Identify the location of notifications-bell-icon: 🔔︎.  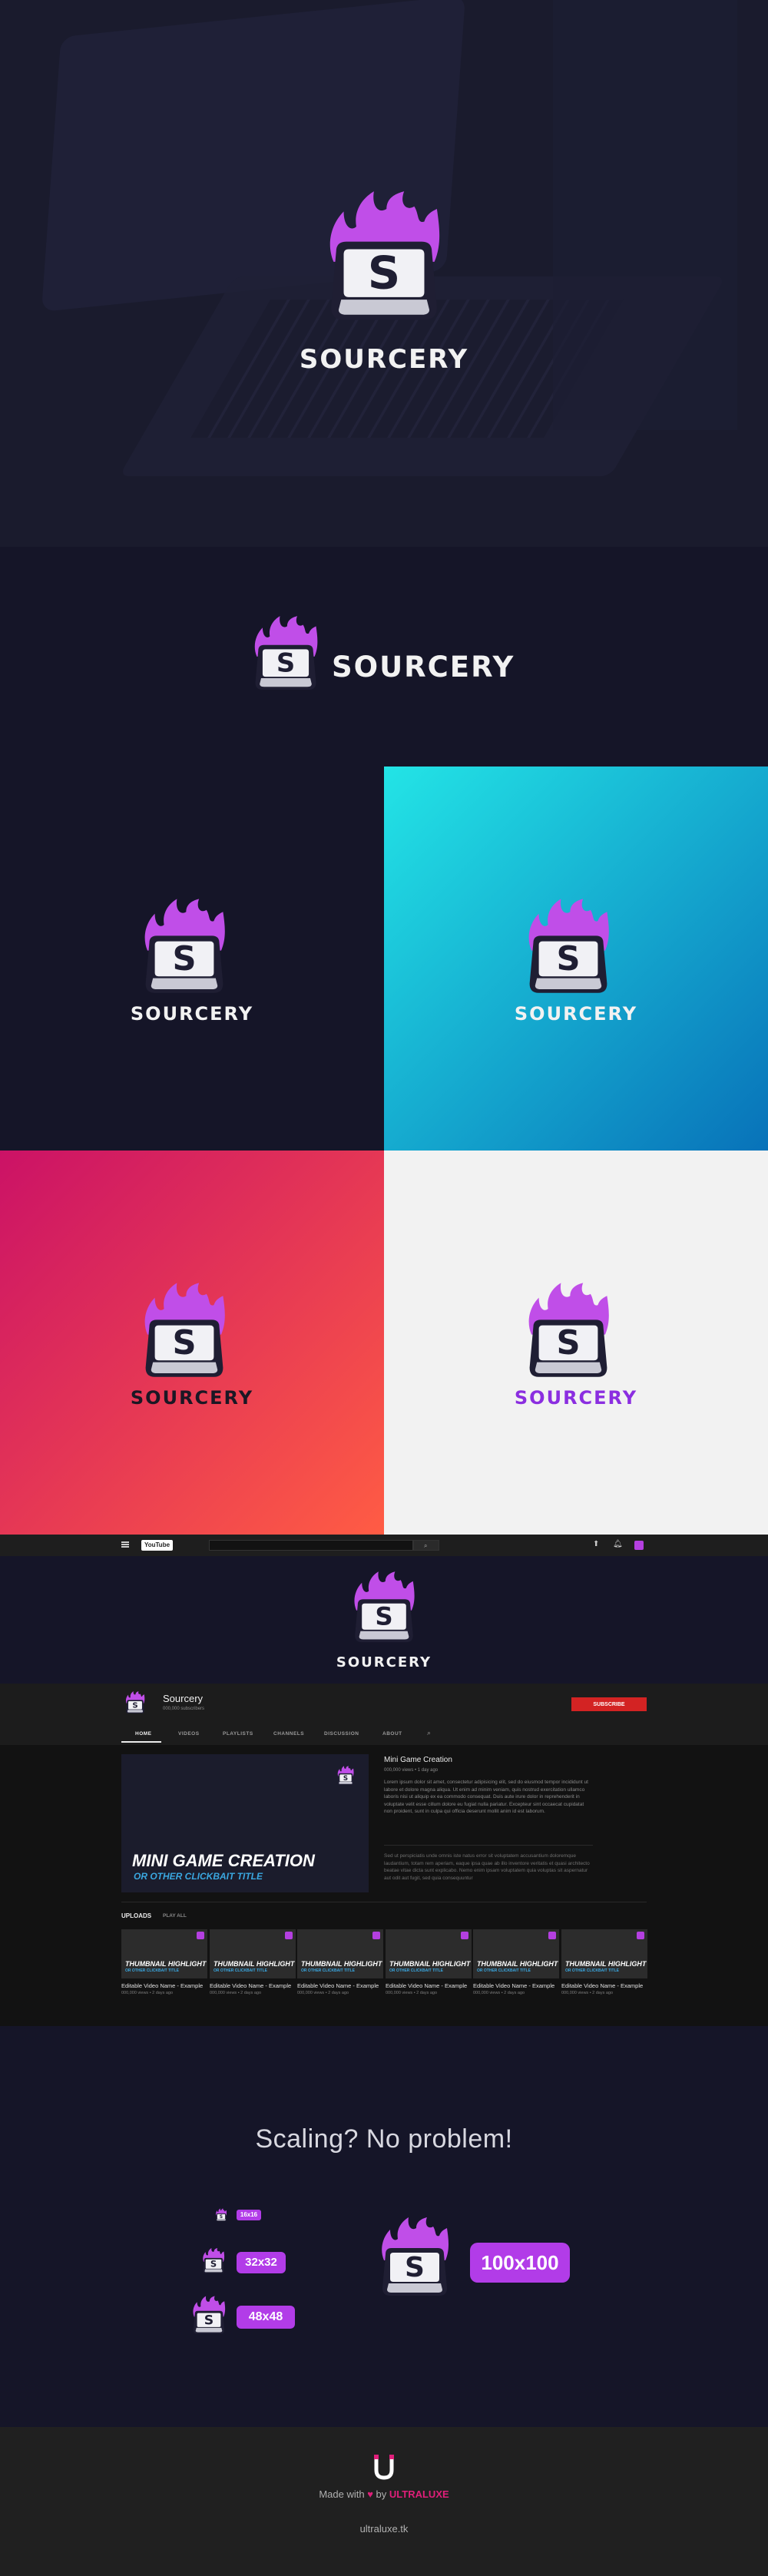
(618, 1544).